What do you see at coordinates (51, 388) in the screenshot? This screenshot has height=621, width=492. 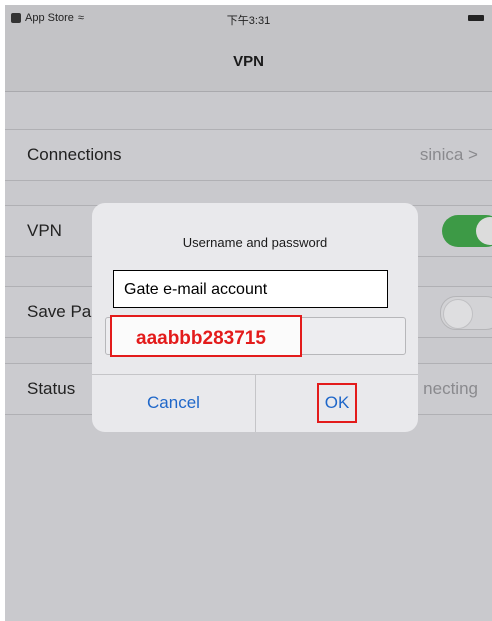 I see `status-label: Status` at bounding box center [51, 388].